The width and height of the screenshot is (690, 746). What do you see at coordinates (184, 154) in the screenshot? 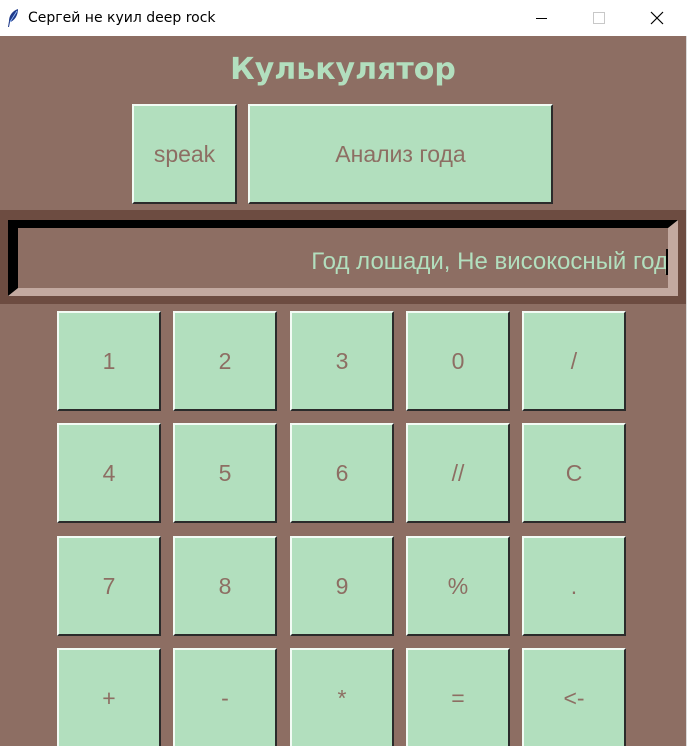
I see `speak-button: speak` at bounding box center [184, 154].